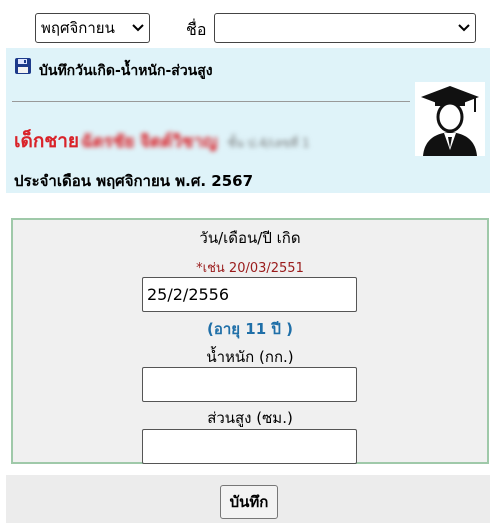 The image size is (492, 523). Describe the element at coordinates (345, 28) in the screenshot. I see `name-select` at that location.